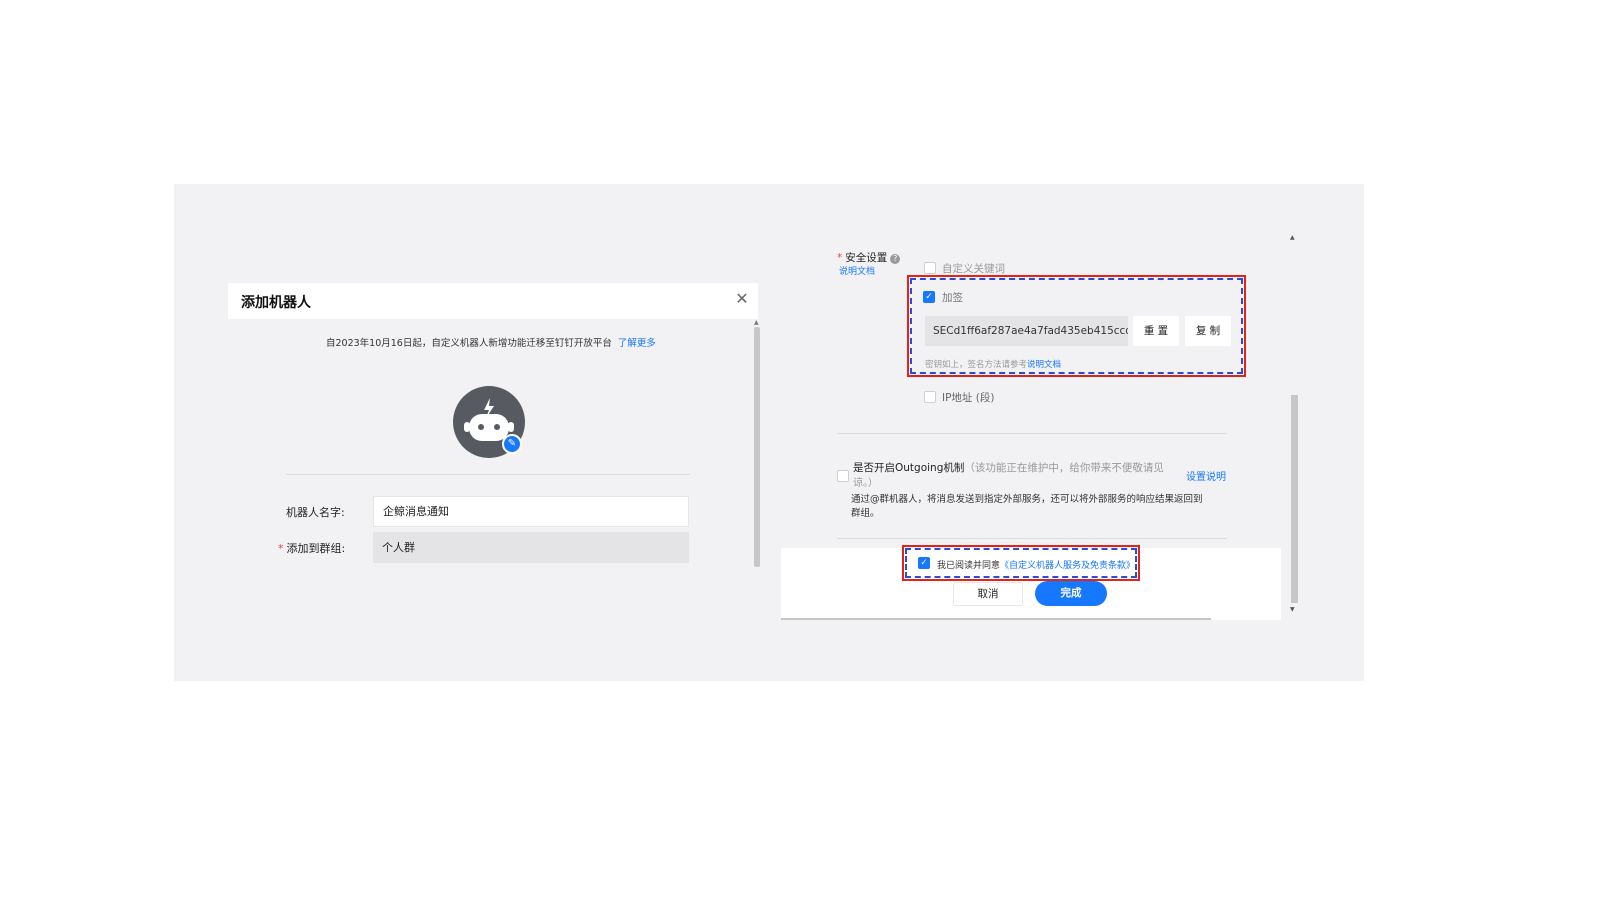  What do you see at coordinates (929, 297) in the screenshot?
I see `sign-checkbox: ✓` at bounding box center [929, 297].